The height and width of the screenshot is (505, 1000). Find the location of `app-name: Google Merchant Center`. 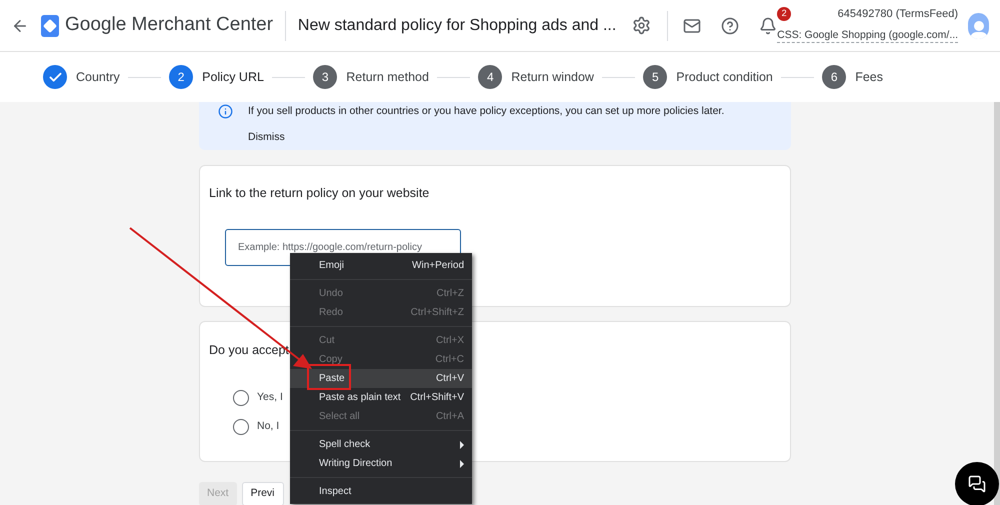

app-name: Google Merchant Center is located at coordinates (169, 25).